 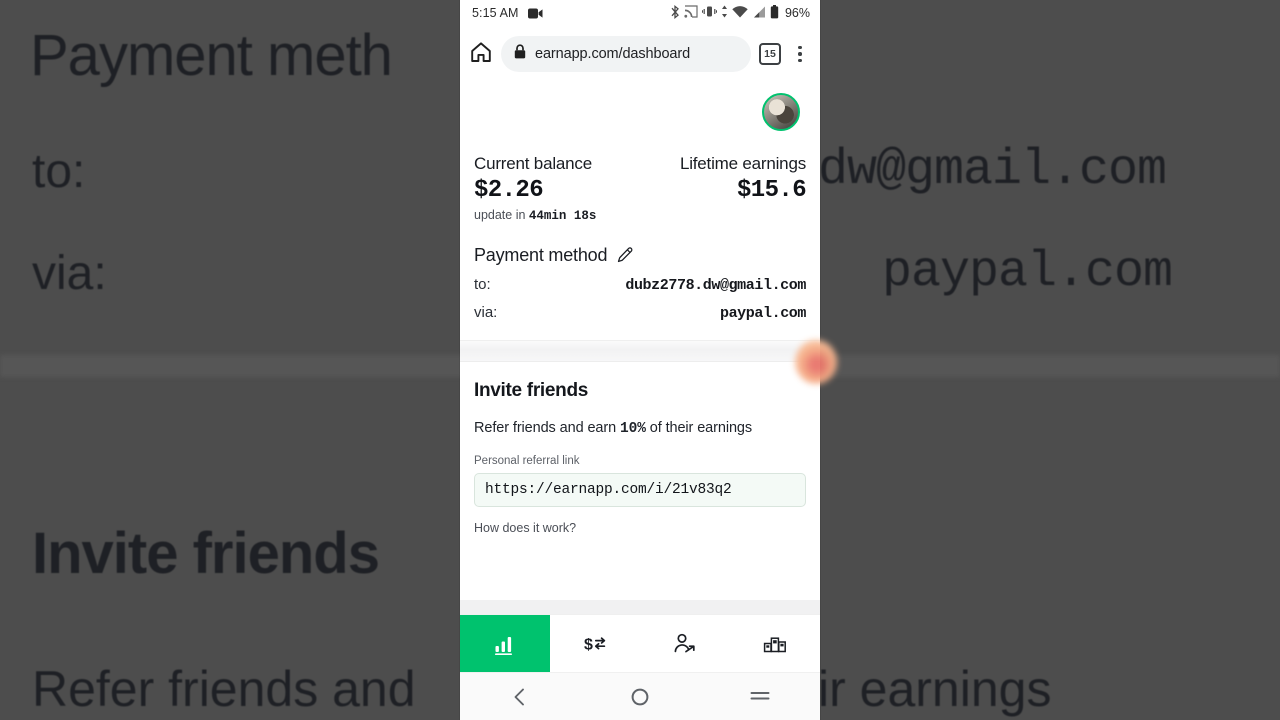 I want to click on finger-touch-blob, so click(x=816, y=362).